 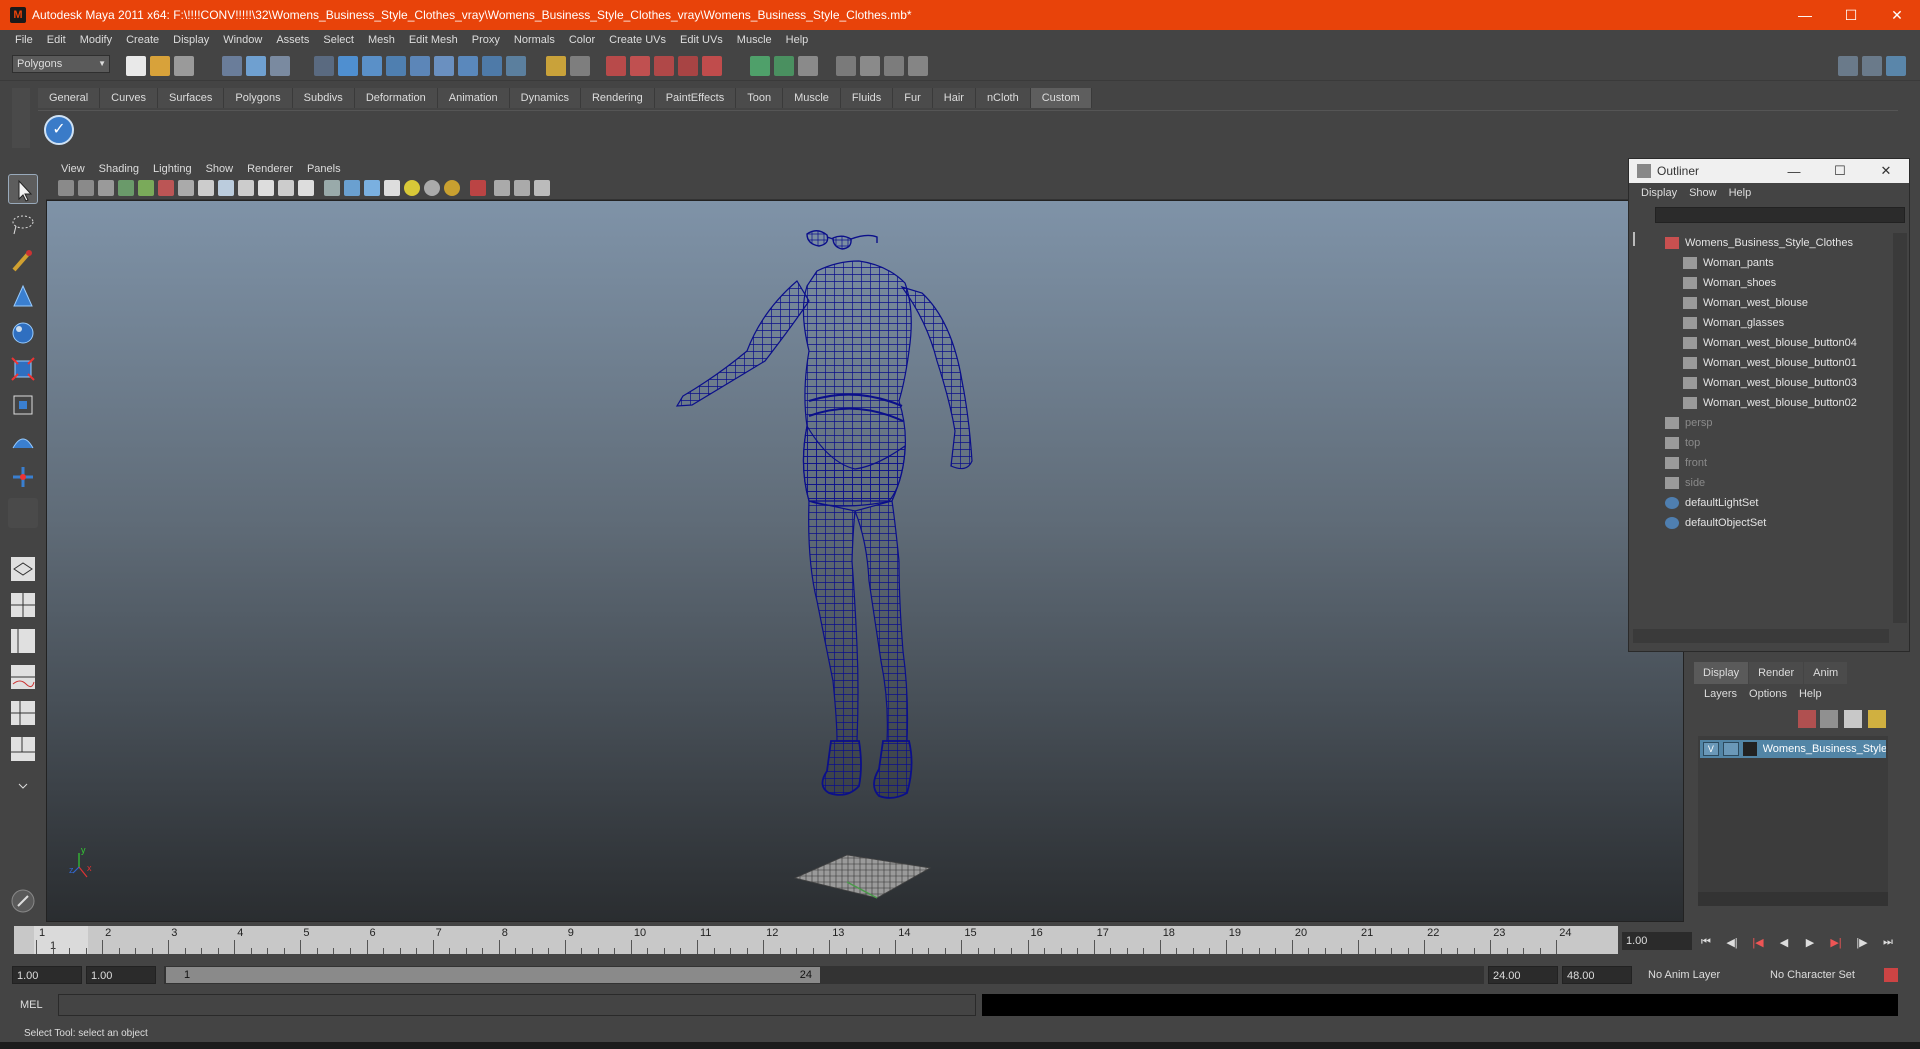 I want to click on menu-help: Help, so click(x=797, y=40).